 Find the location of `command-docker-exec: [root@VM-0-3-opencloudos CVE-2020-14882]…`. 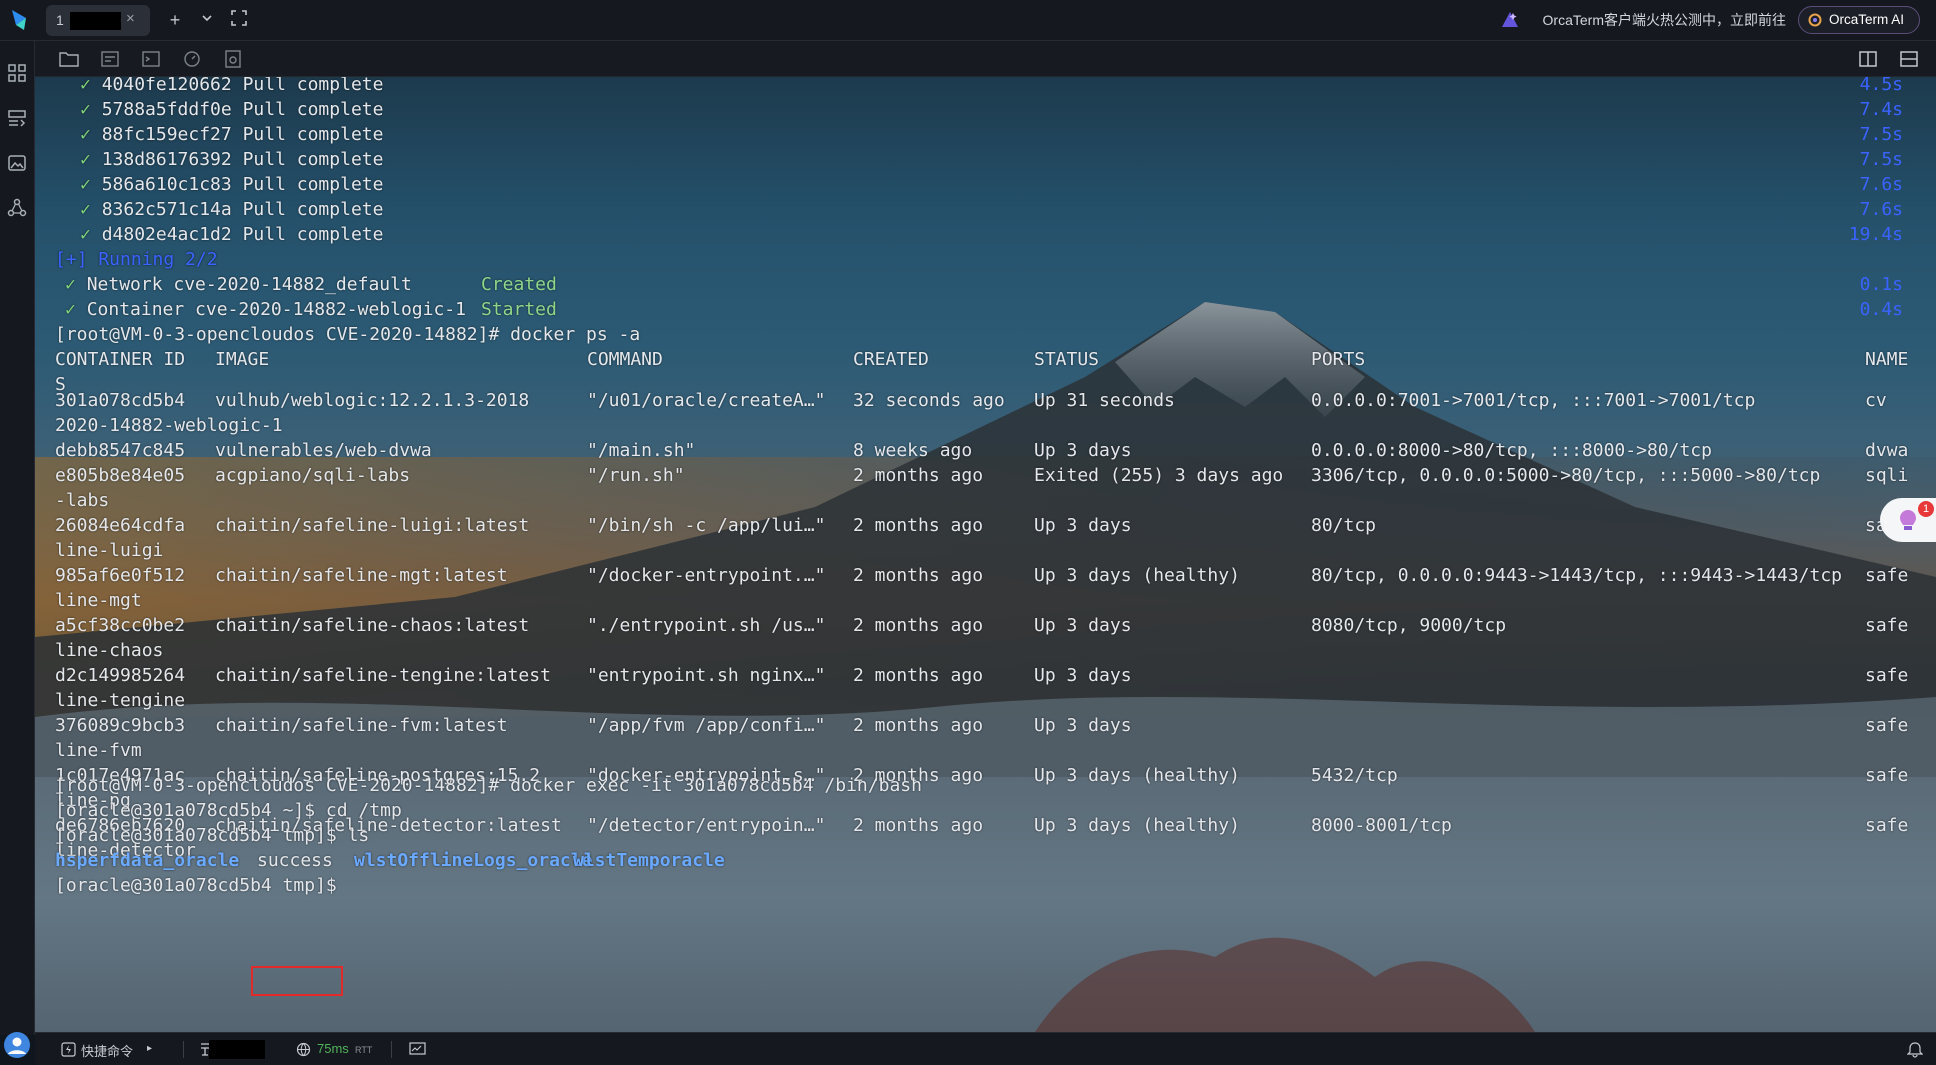

command-docker-exec: [root@VM-0-3-opencloudos CVE-2020-14882]… is located at coordinates (488, 785).